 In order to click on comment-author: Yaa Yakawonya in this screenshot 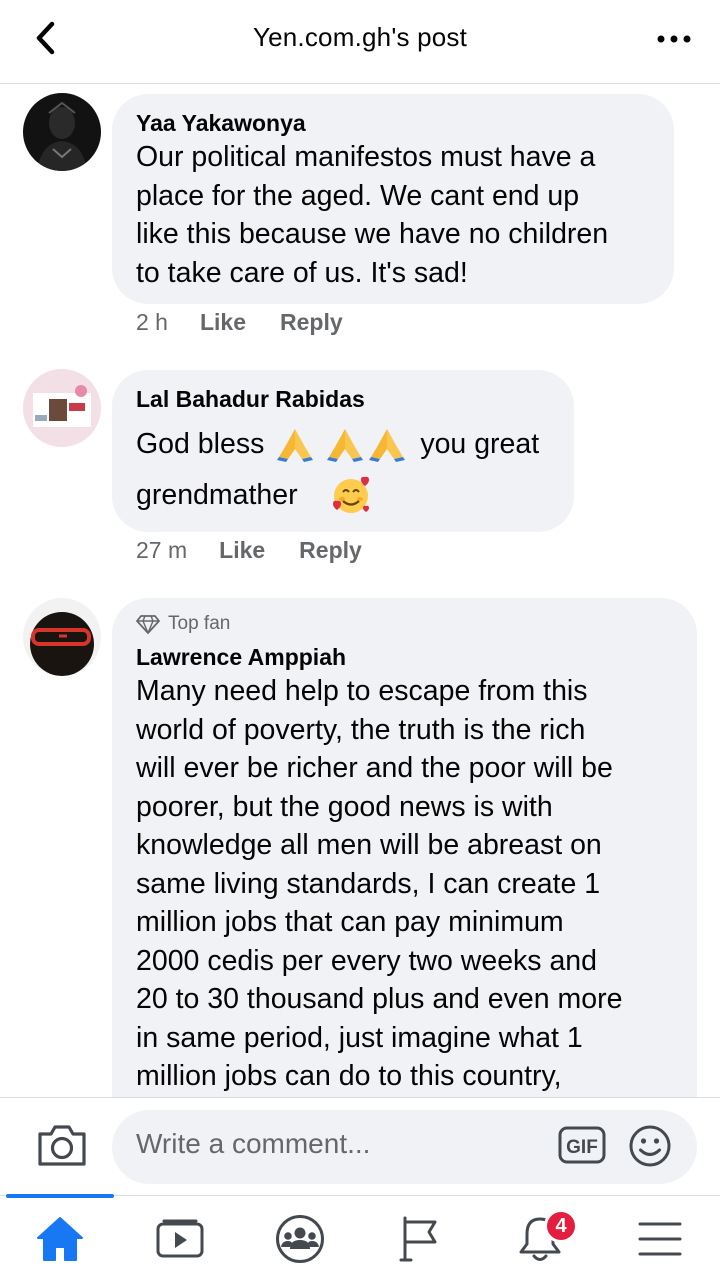, I will do `click(393, 123)`.